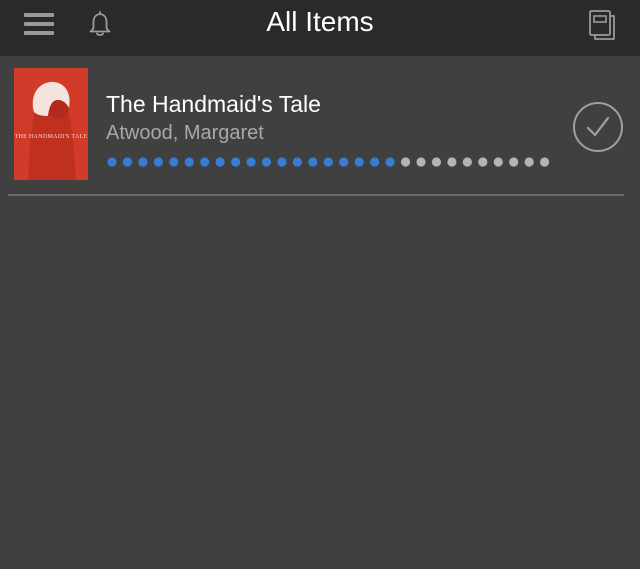  I want to click on cover-title-text: THE HANDMAID'S TALE, so click(51, 137).